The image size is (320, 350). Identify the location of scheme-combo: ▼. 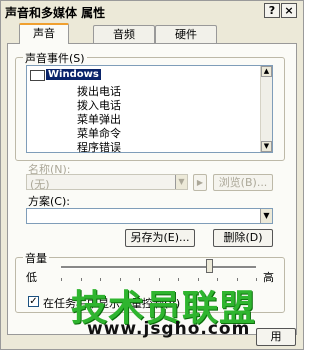
(149, 216).